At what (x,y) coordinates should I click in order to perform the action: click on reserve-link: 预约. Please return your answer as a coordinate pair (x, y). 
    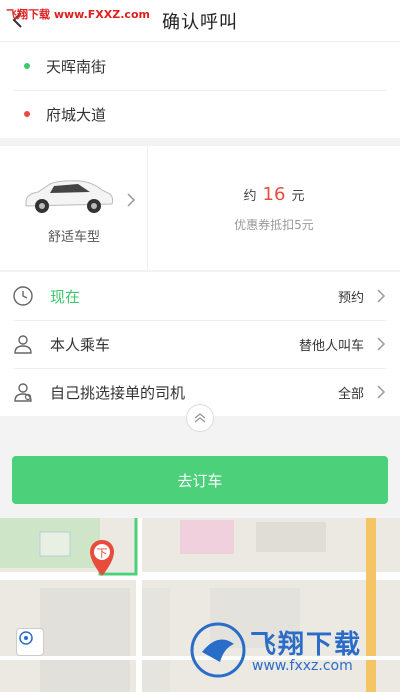
    Looking at the image, I should click on (351, 296).